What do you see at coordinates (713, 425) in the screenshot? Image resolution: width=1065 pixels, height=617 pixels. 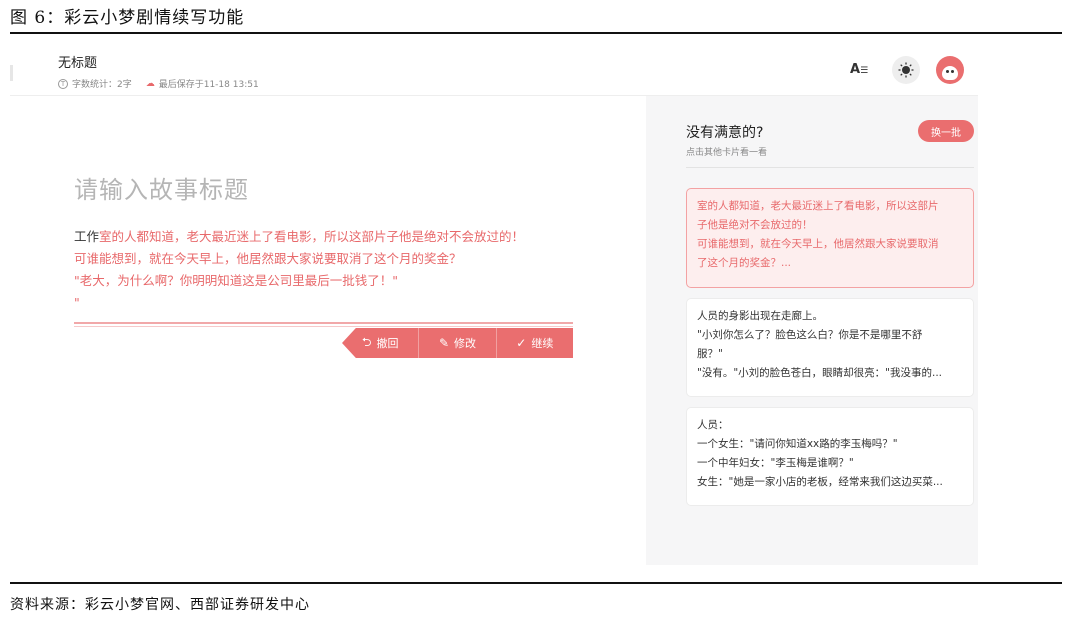 I see `card-line: 人员：` at bounding box center [713, 425].